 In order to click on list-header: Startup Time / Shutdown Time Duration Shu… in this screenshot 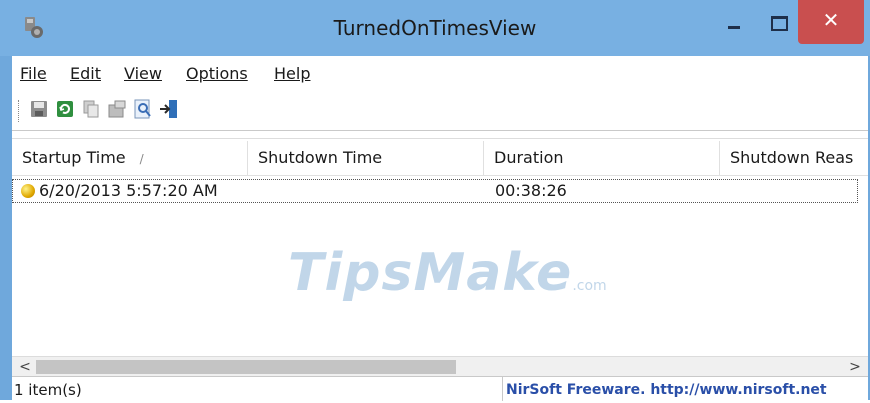, I will do `click(440, 158)`.